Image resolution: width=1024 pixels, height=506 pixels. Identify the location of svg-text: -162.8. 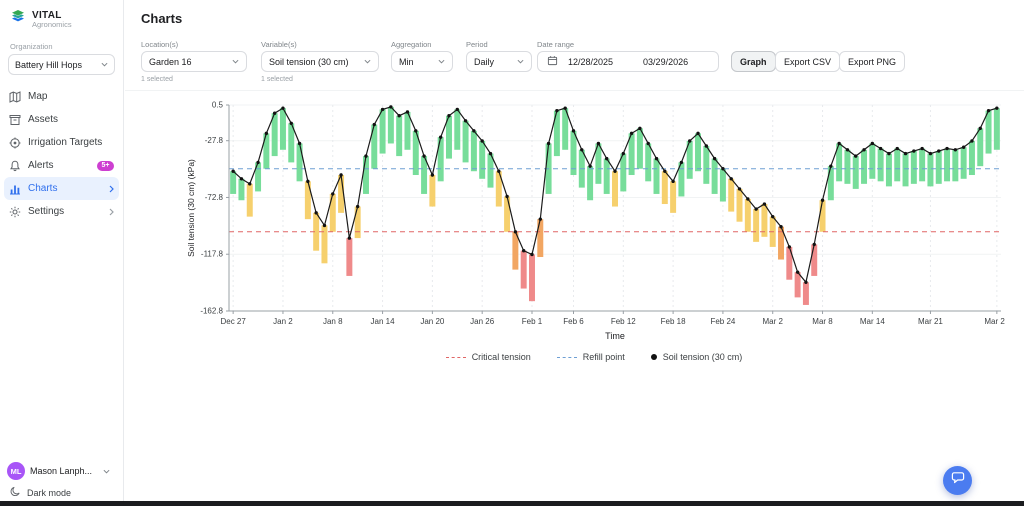
(211, 311).